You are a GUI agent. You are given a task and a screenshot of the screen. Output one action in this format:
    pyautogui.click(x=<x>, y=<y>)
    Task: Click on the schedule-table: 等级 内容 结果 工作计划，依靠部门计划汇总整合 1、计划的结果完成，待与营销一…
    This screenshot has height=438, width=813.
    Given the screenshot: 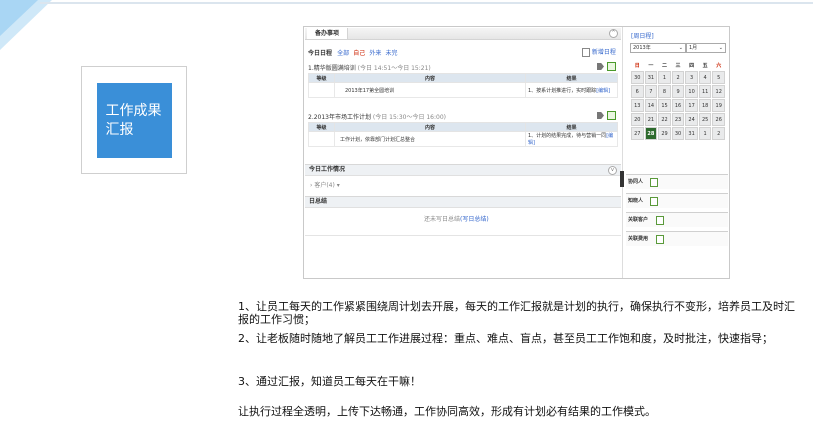 What is the action you would take?
    pyautogui.click(x=463, y=134)
    